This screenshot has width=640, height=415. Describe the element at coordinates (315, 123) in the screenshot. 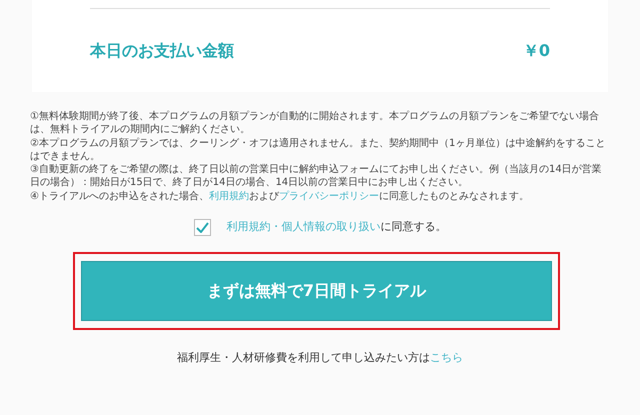

I see `note-text: ①無料体験期間が終了後、本プログラムの月額プランが自動的に開始されます。本プログラムの月額プランをご希望でない場合は、無料トライアルの期間内にご解約ください。` at that location.